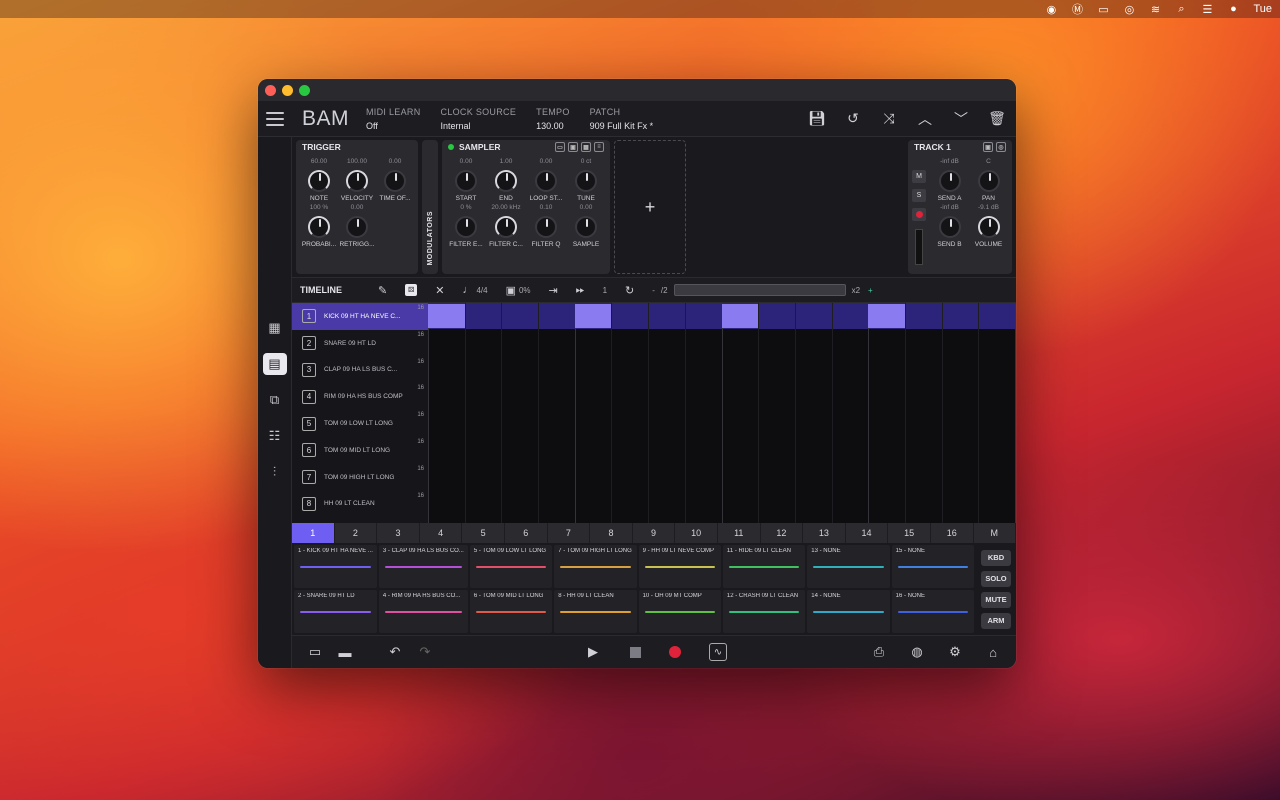 This screenshot has width=1280, height=800. Describe the element at coordinates (1129, 9) in the screenshot. I see `user-icon: ◎` at that location.